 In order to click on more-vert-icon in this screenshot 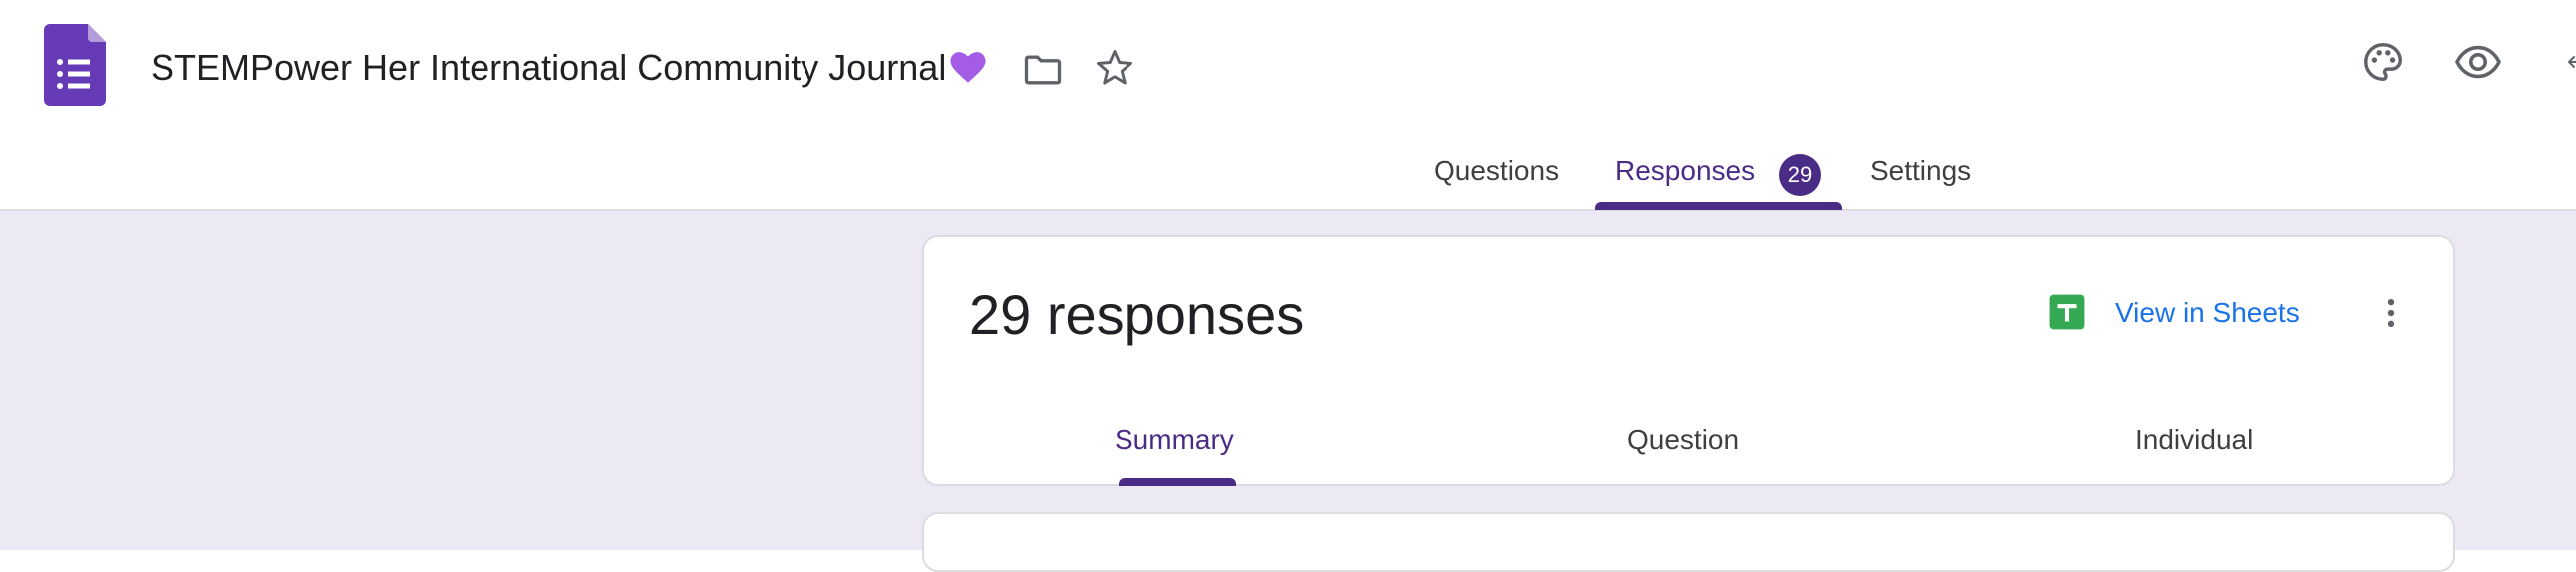, I will do `click(2391, 313)`.